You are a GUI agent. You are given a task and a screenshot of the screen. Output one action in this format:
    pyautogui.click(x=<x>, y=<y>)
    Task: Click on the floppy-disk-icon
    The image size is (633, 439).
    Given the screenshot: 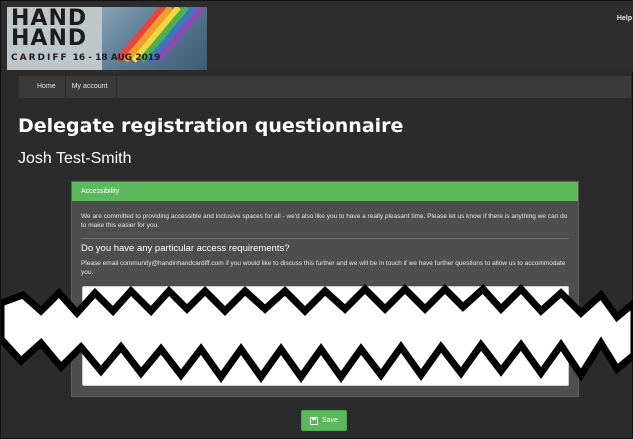 What is the action you would take?
    pyautogui.click(x=314, y=420)
    